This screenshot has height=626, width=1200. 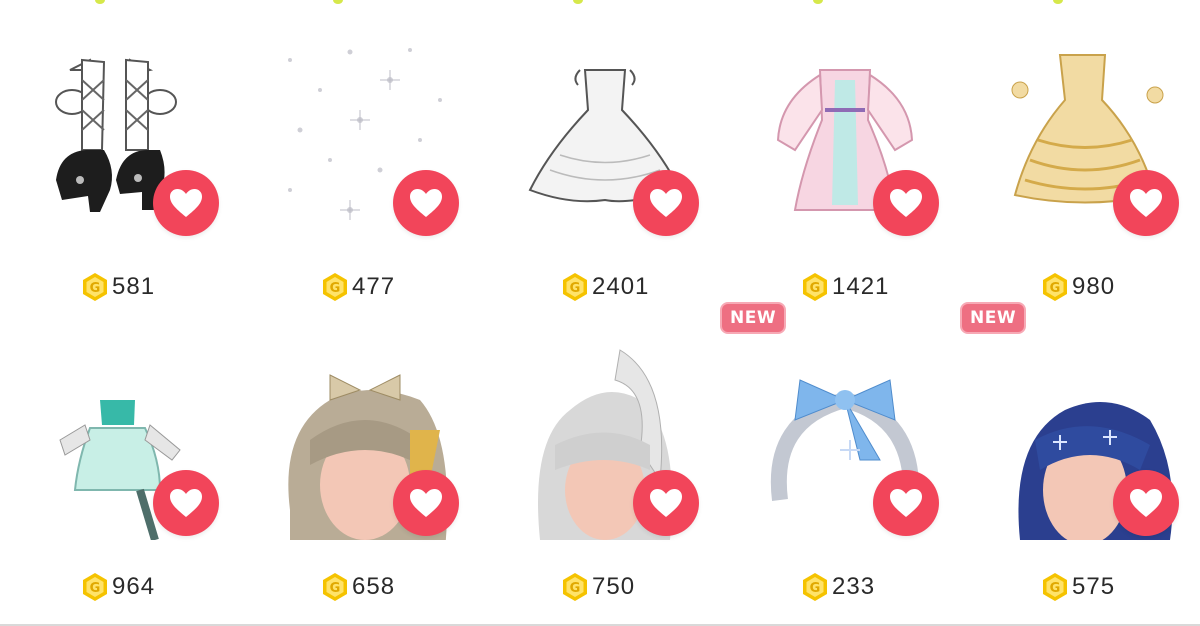 I want to click on item-price: G 2401, so click(x=604, y=287).